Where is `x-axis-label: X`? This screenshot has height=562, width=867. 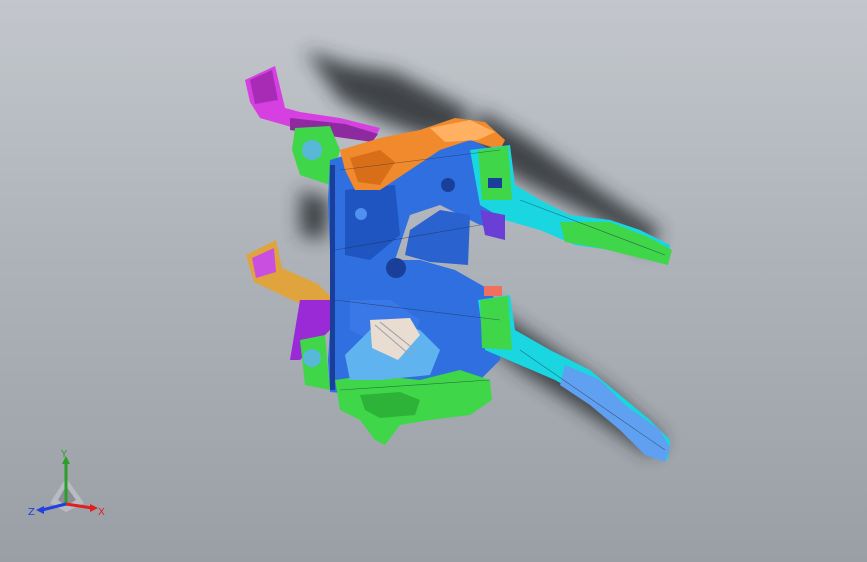
x-axis-label: X is located at coordinates (101, 512).